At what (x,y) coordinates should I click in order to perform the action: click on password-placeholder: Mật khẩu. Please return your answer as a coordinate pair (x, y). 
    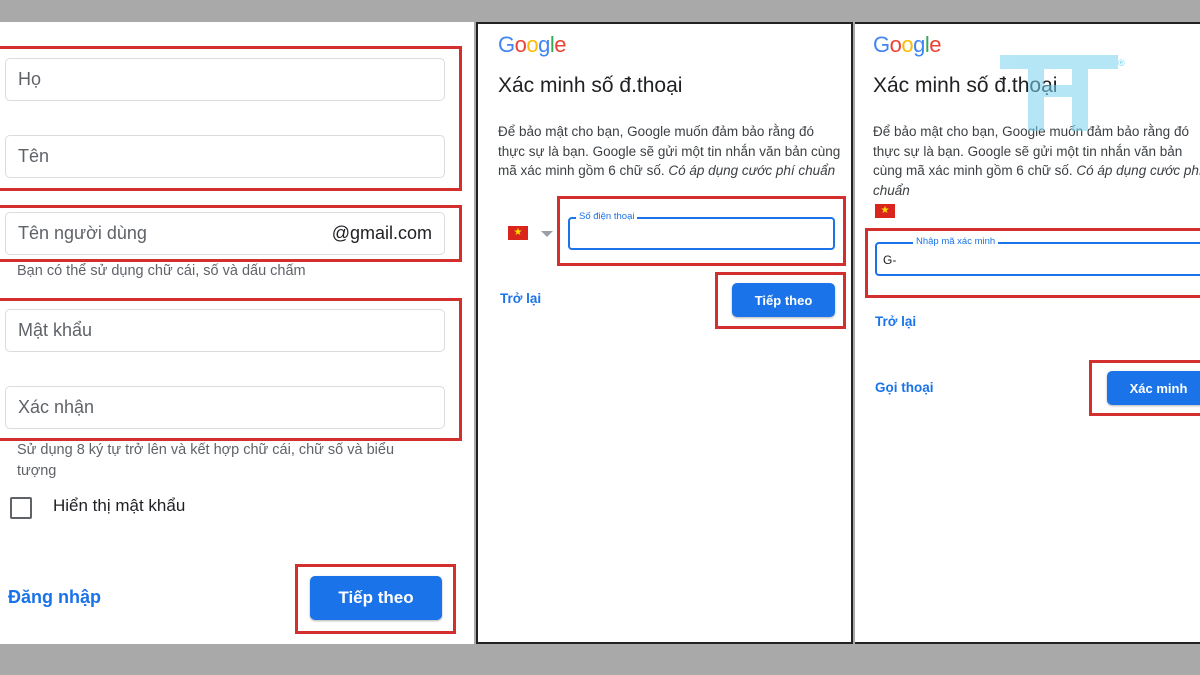
    Looking at the image, I should click on (55, 330).